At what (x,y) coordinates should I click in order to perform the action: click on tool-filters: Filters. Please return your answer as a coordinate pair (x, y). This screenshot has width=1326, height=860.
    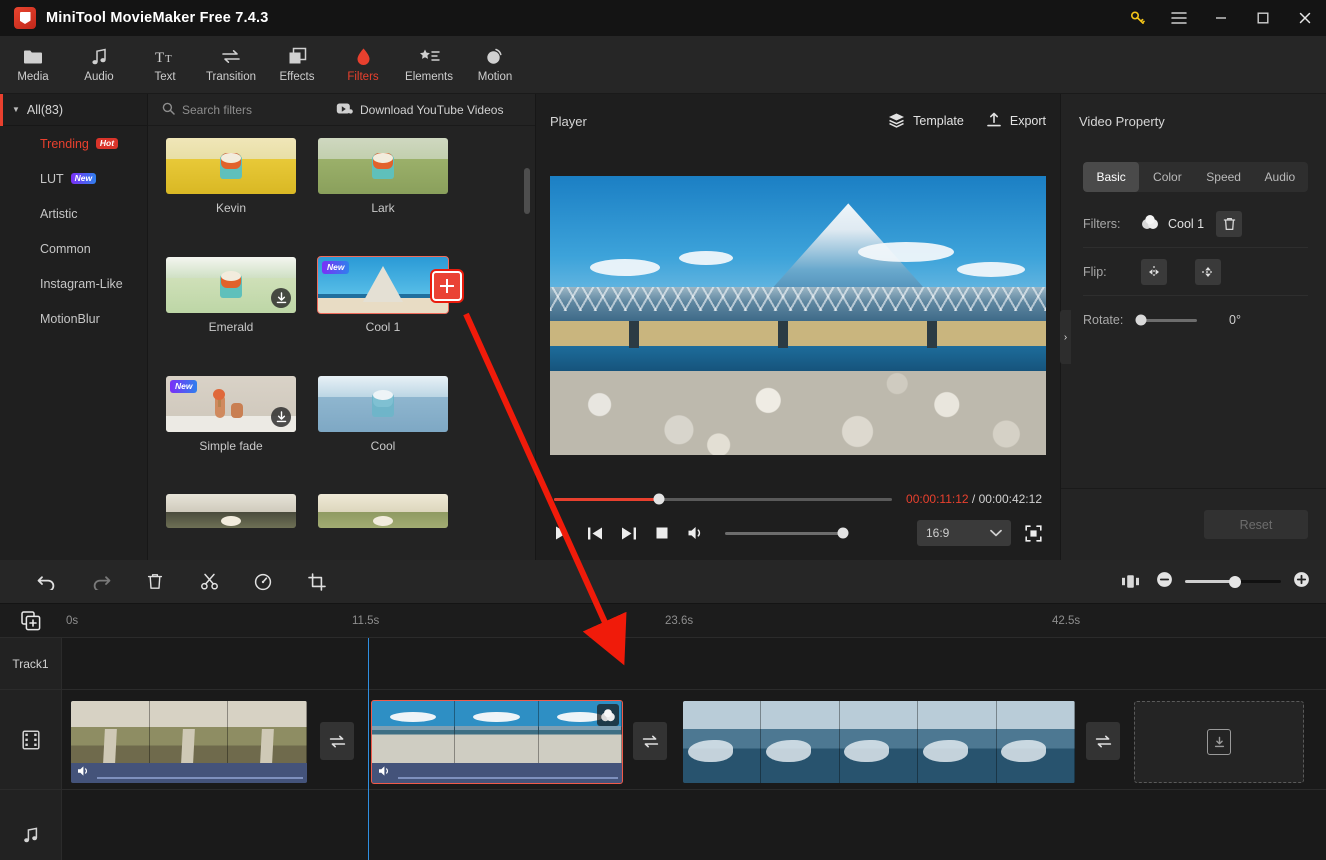
    Looking at the image, I should click on (363, 65).